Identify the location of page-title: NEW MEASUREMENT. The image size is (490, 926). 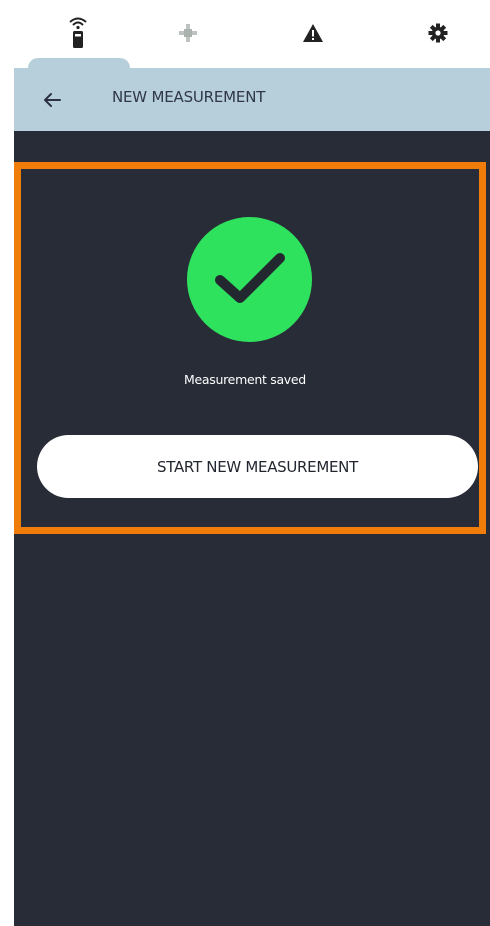
(189, 97).